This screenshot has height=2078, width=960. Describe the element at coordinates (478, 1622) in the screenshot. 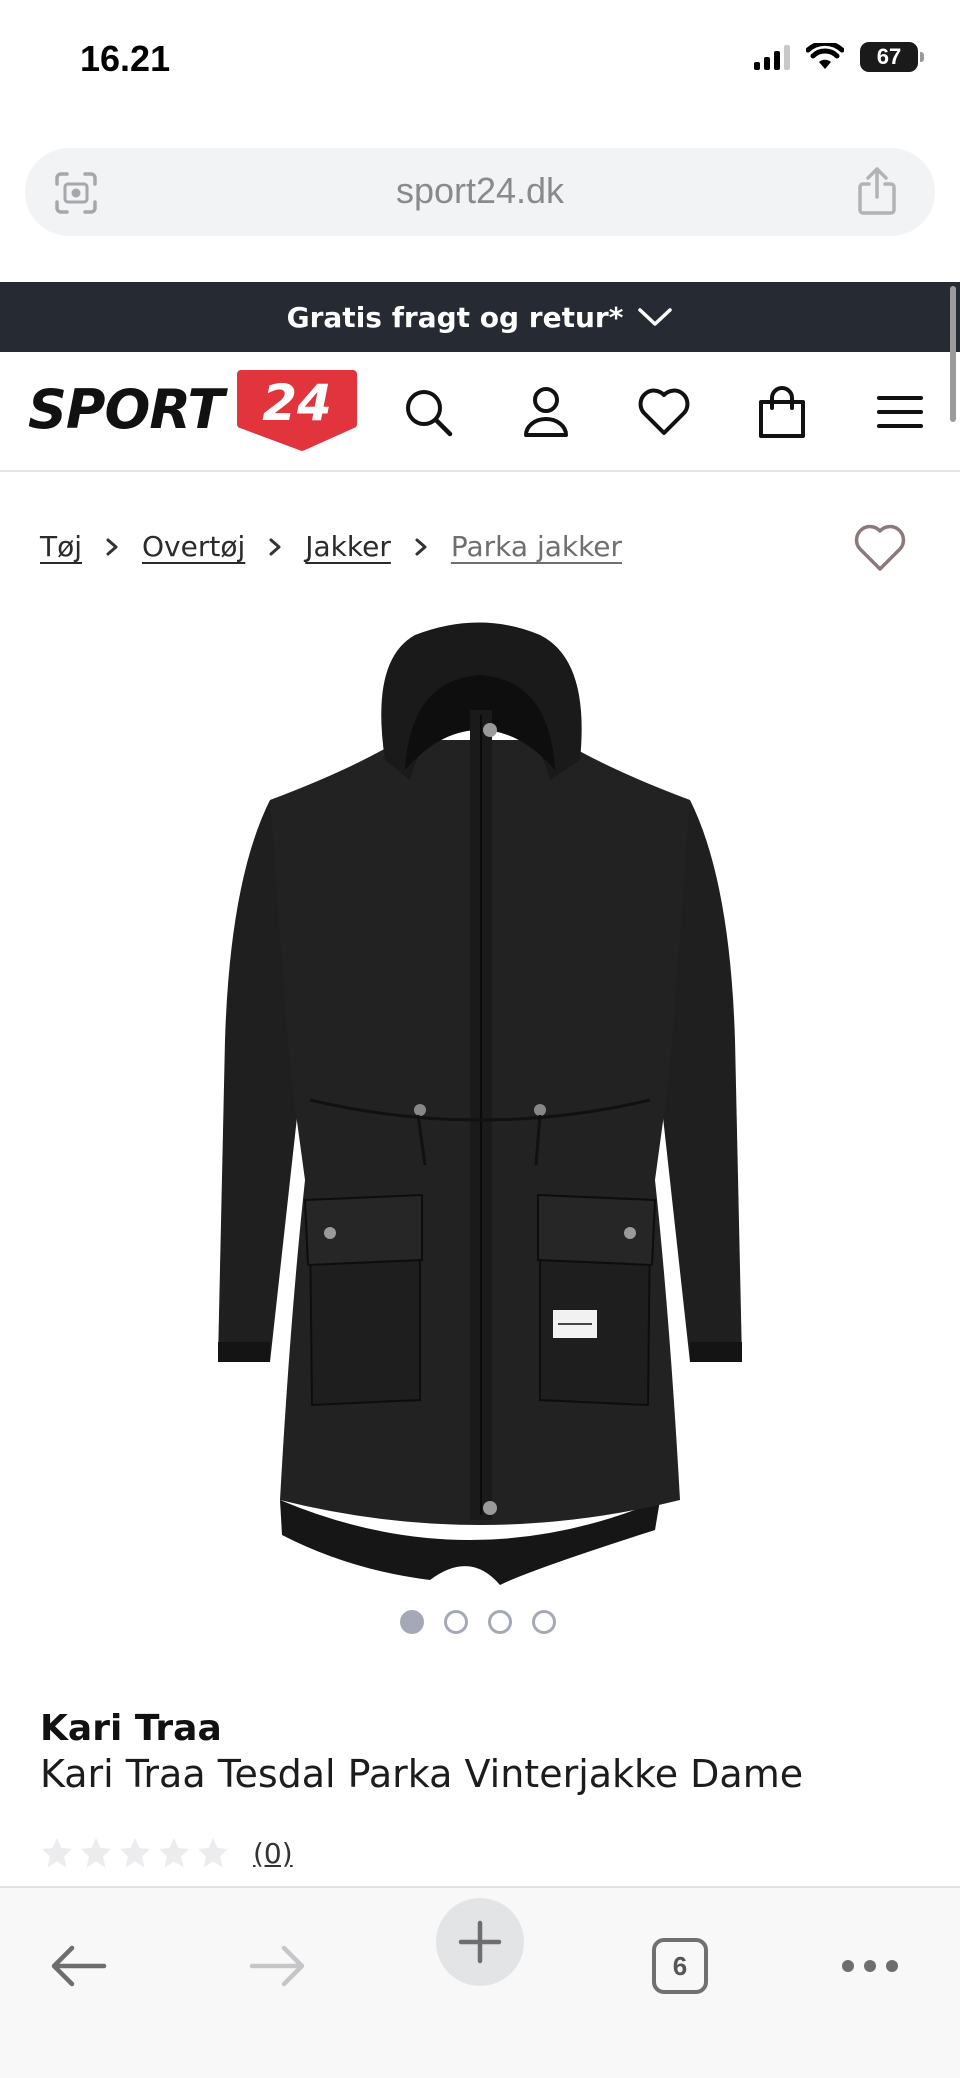

I see `carousel-dots` at that location.